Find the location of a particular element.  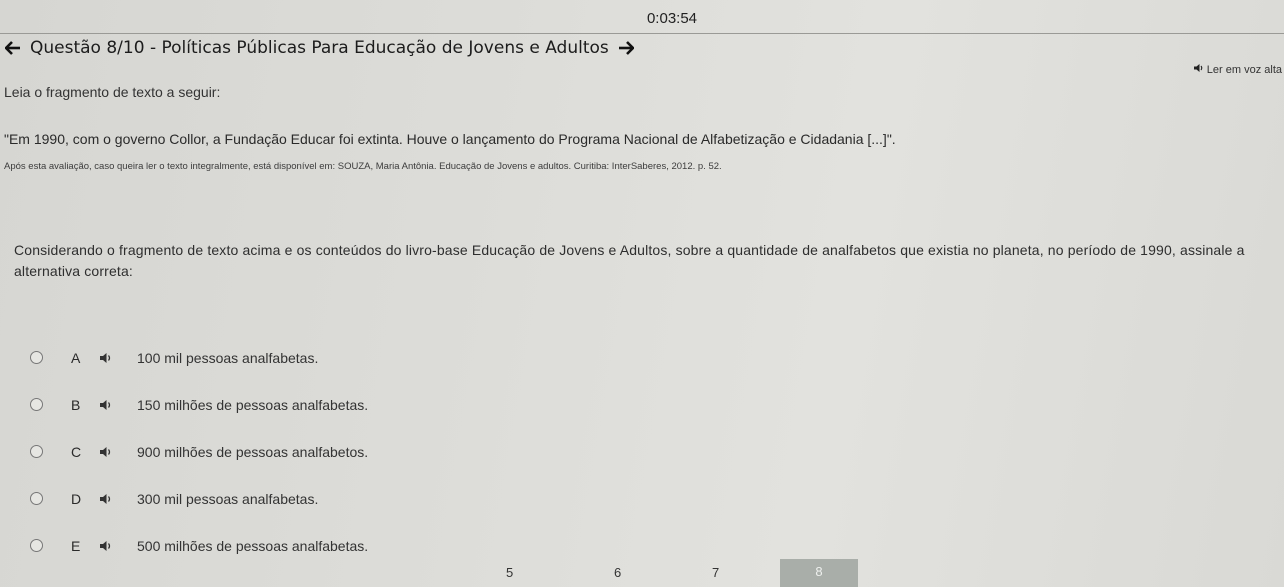

arrow-right-icon is located at coordinates (626, 48).